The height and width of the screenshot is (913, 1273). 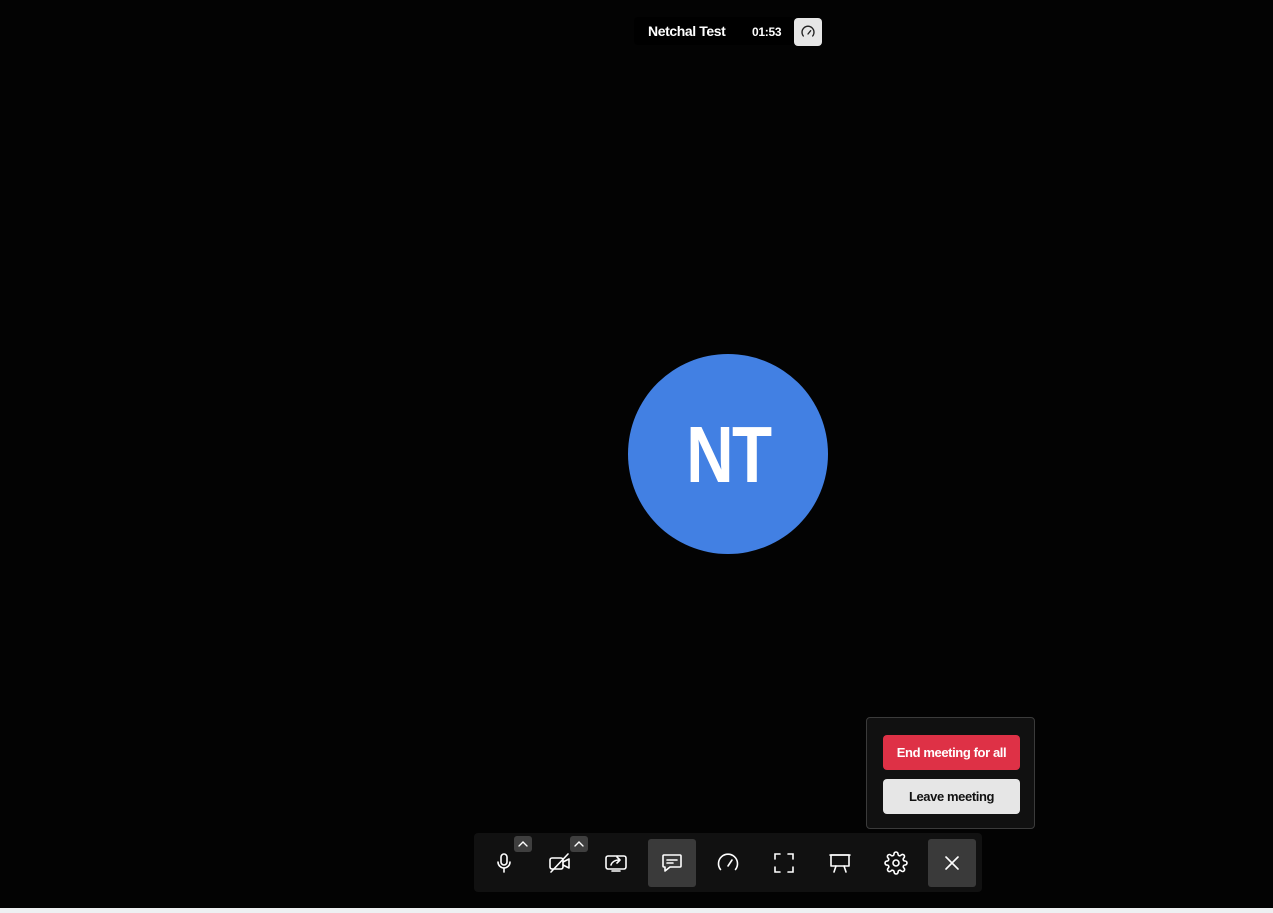 I want to click on participant-avatar: NT, so click(x=728, y=454).